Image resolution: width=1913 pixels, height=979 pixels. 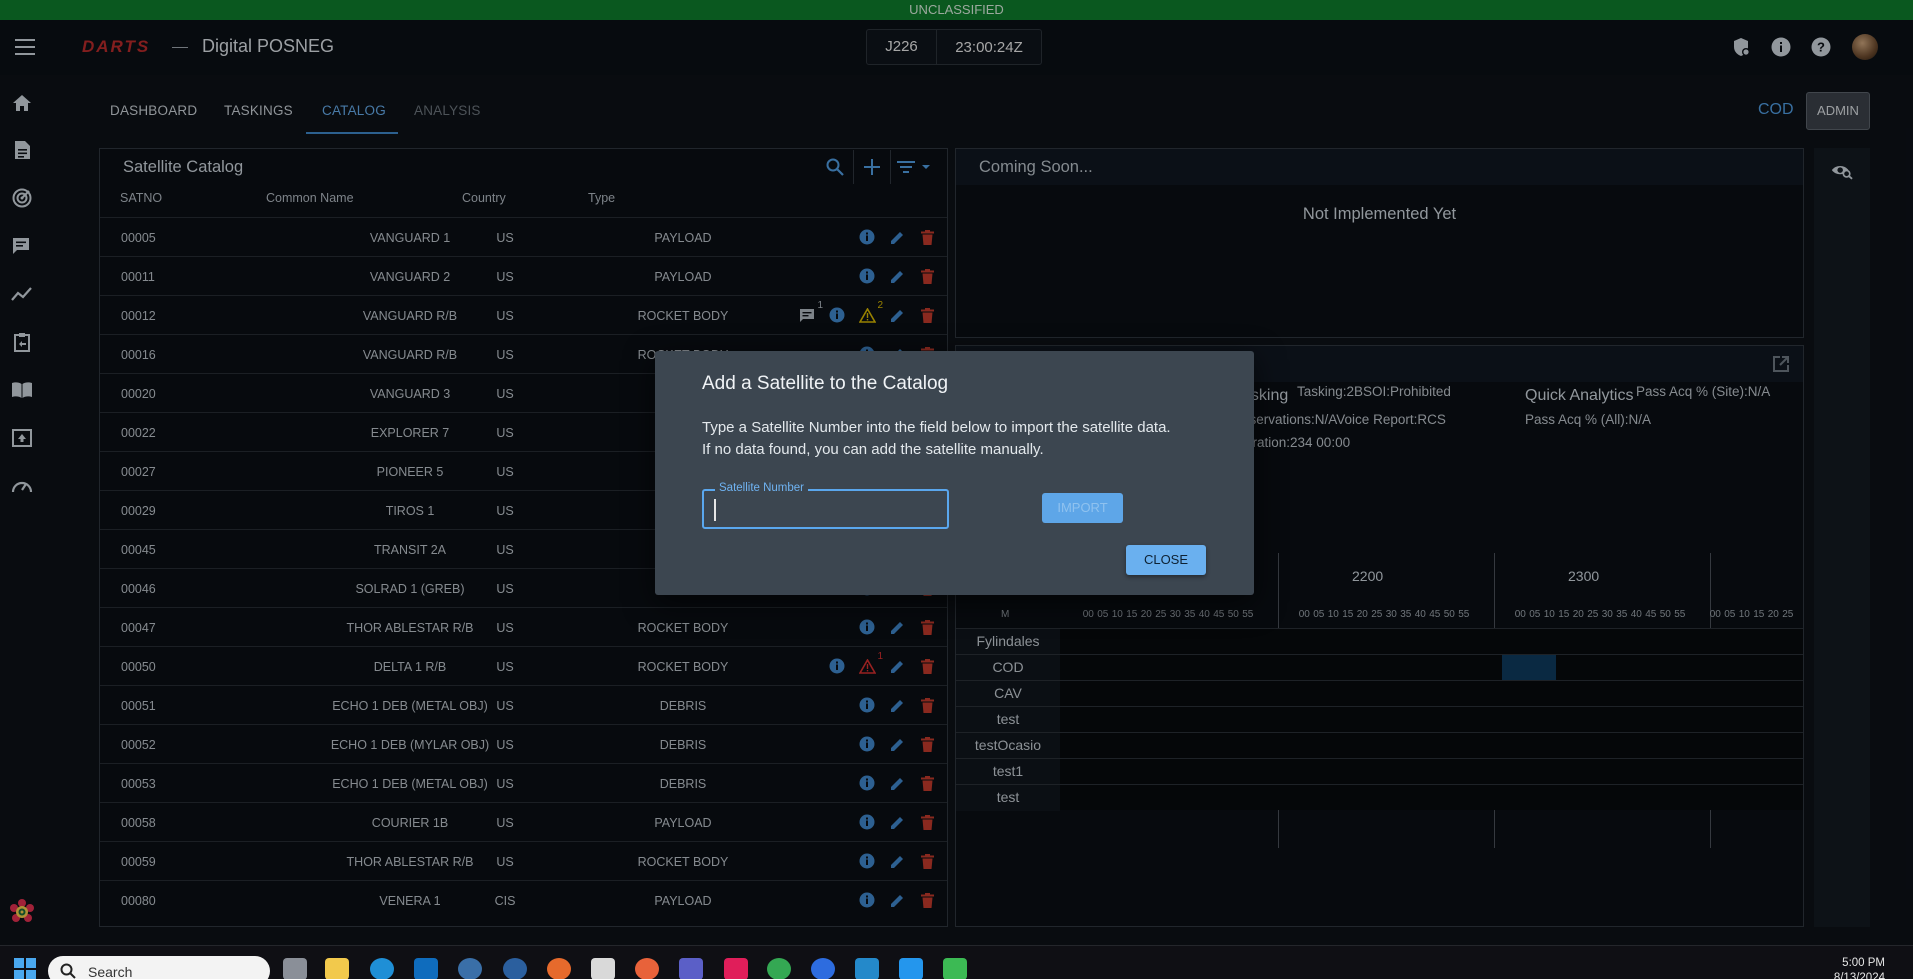 I want to click on satellite-number-input, so click(x=824, y=510).